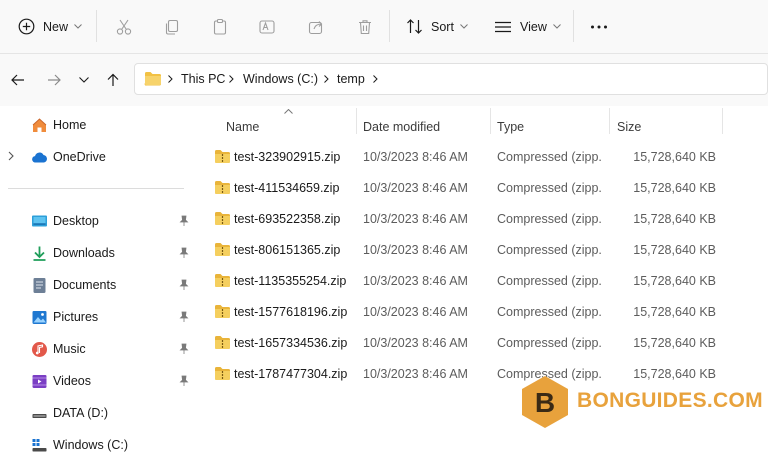 The height and width of the screenshot is (466, 768). I want to click on arrow-right-icon, so click(54, 80).